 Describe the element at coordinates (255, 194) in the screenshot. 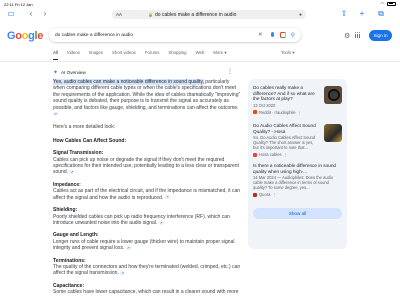

I see `quora-favicon-icon` at that location.